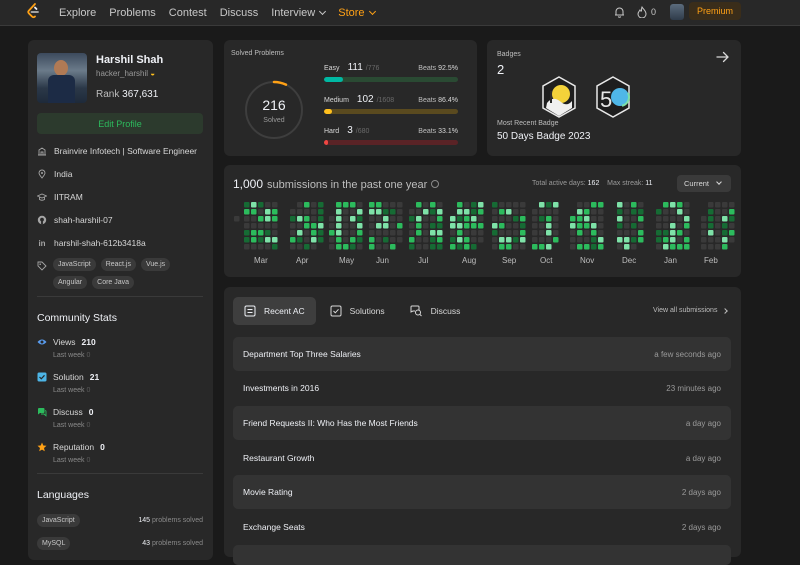 This screenshot has height=565, width=800. Describe the element at coordinates (113, 282) in the screenshot. I see `skill-tag: Core Java` at that location.